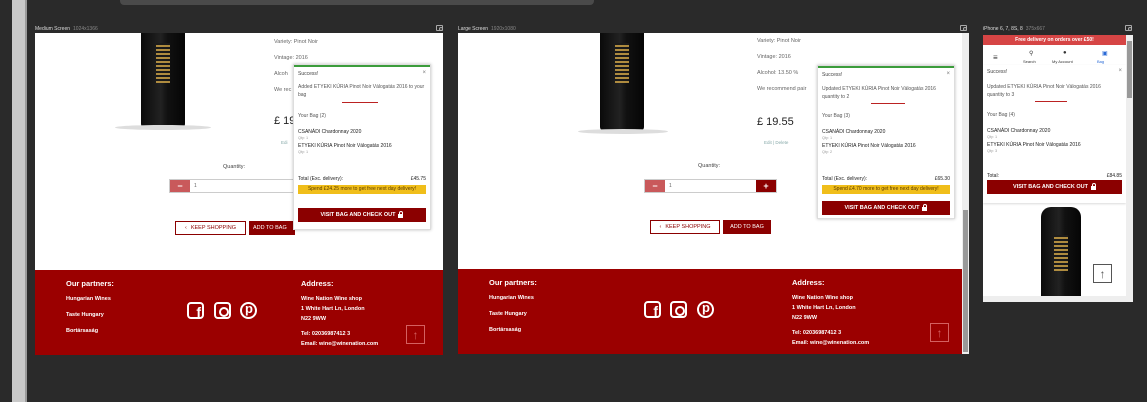  Describe the element at coordinates (766, 186) in the screenshot. I see `quantity-plus-button: +` at that location.